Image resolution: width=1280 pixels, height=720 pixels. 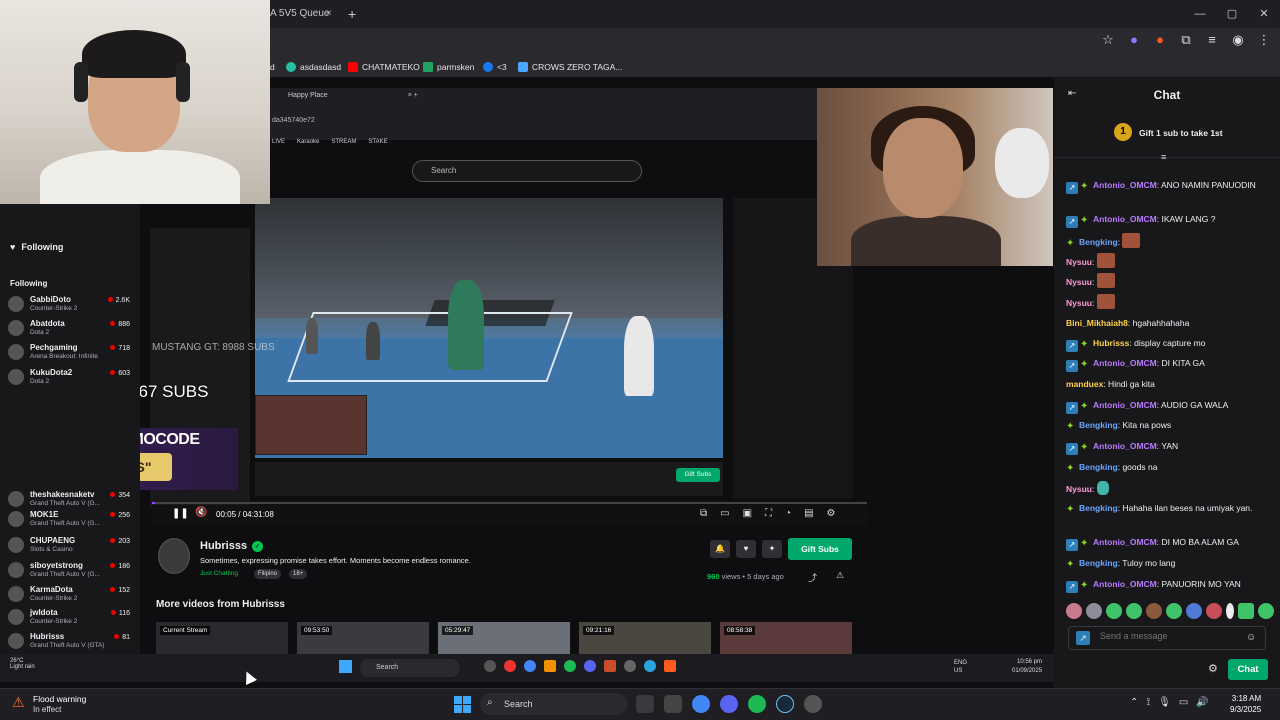 I want to click on report-icon: ⚠, so click(x=840, y=575).